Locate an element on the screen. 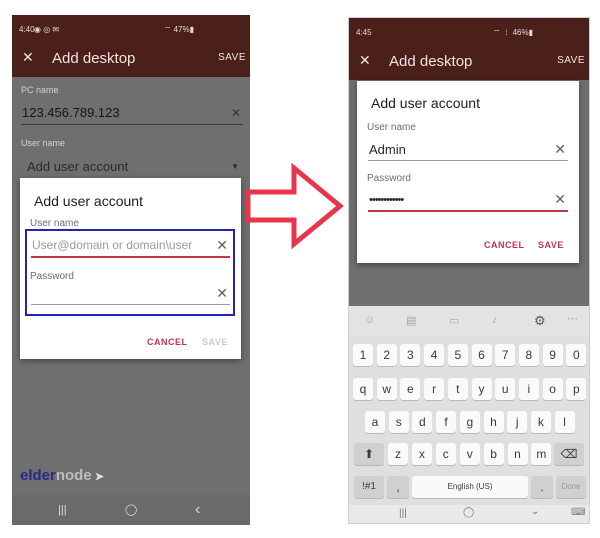 This screenshot has height=538, width=600. status-time: 4:40 is located at coordinates (27, 29).